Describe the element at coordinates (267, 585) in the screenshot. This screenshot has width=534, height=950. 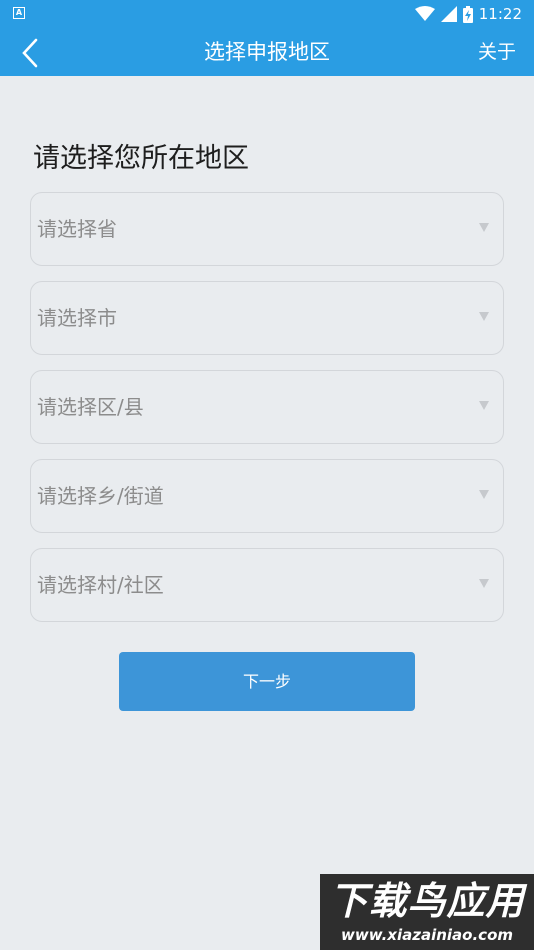
I see `village-select: 请选择村/社区` at that location.